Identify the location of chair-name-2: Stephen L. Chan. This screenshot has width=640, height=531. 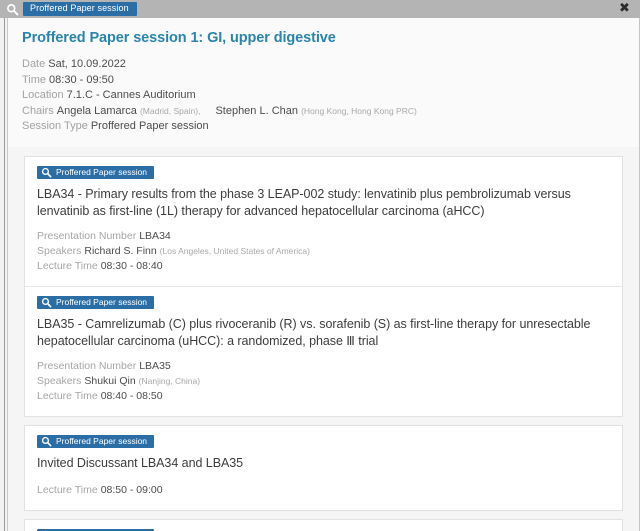
(256, 111).